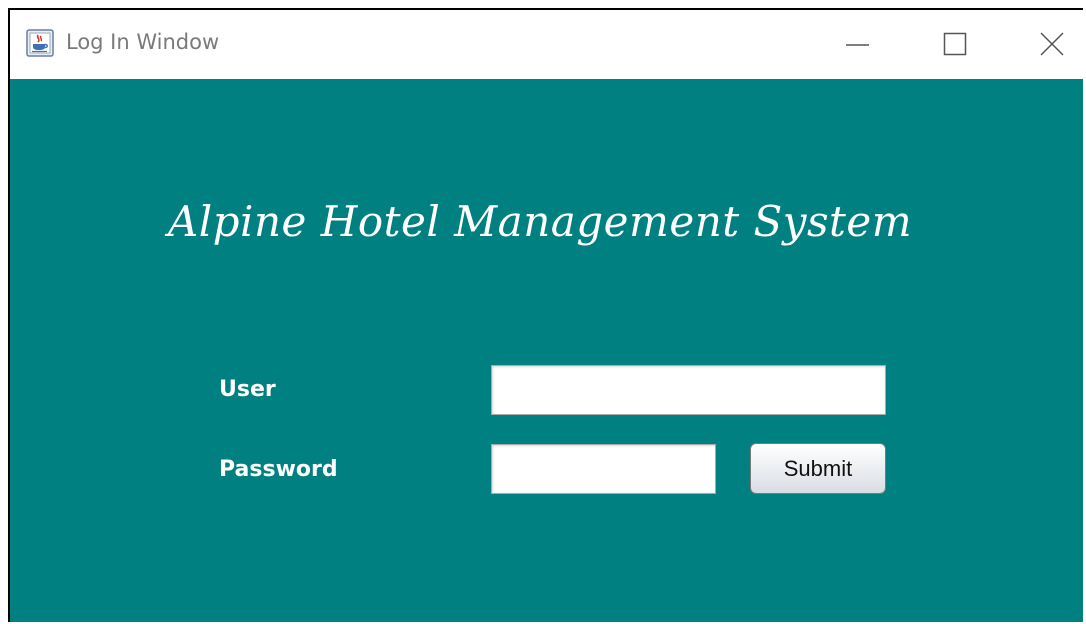 The height and width of the screenshot is (624, 1086). Describe the element at coordinates (818, 468) in the screenshot. I see `submit-button: Submit` at that location.